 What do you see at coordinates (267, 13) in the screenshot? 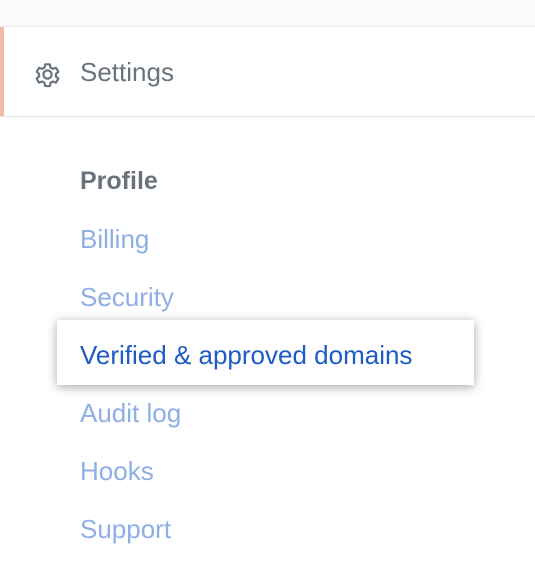
I see `top-strip` at bounding box center [267, 13].